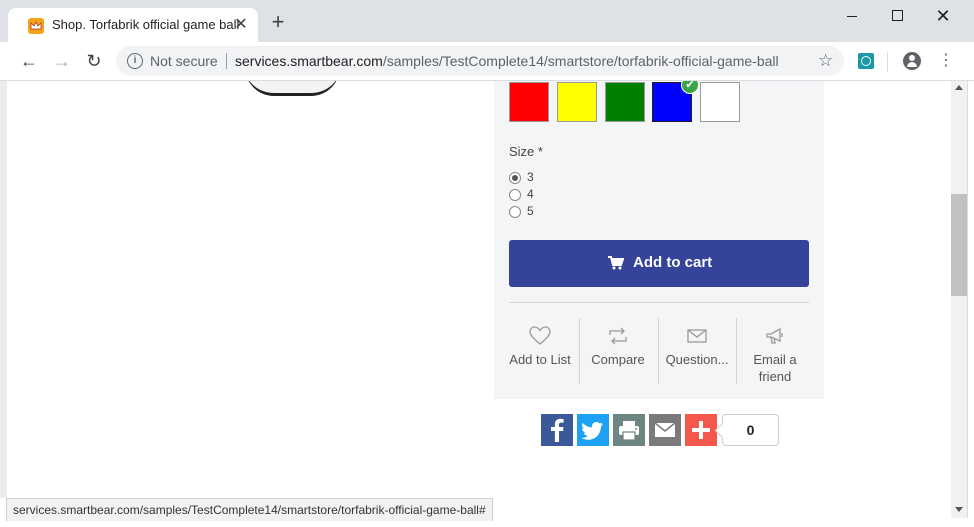 The height and width of the screenshot is (527, 974). Describe the element at coordinates (241, 25) in the screenshot. I see `tab-close-icon: ✕` at that location.